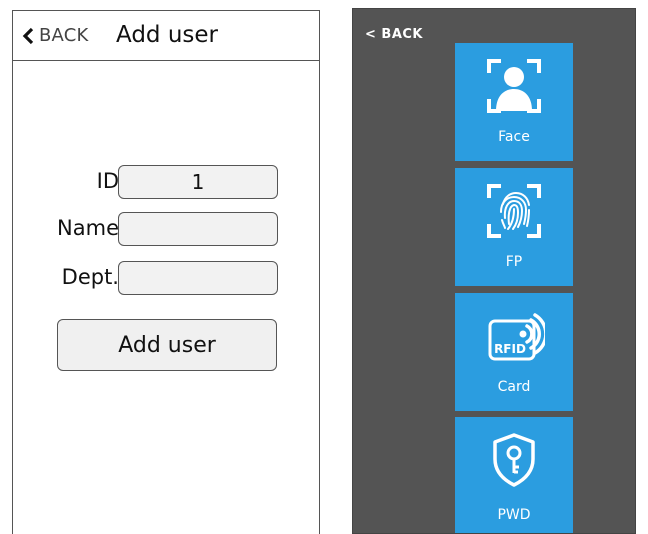 This screenshot has height=534, width=648. I want to click on back-button: BACK, so click(55, 35).